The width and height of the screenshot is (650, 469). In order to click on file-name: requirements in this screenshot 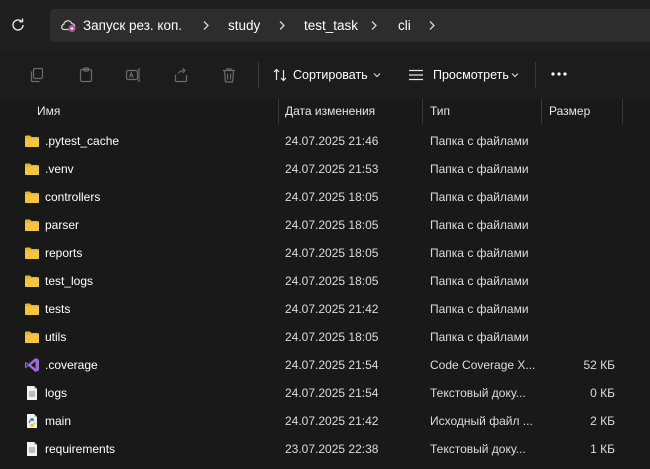, I will do `click(80, 449)`.